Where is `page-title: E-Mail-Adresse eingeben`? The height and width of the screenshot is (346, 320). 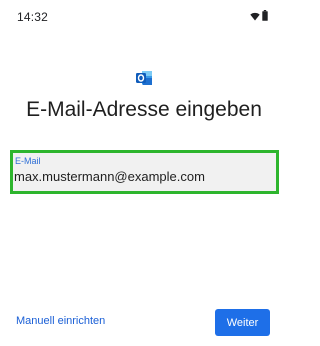 page-title: E-Mail-Adresse eingeben is located at coordinates (144, 109).